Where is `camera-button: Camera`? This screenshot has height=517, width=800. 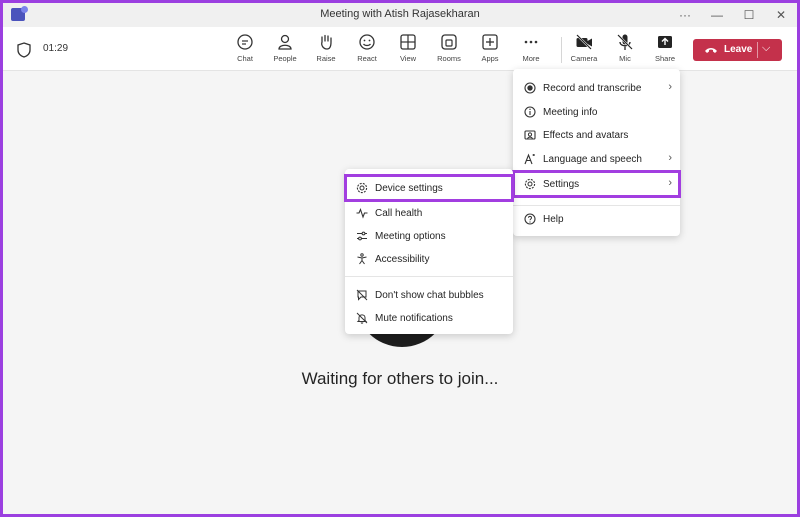 camera-button: Camera is located at coordinates (584, 50).